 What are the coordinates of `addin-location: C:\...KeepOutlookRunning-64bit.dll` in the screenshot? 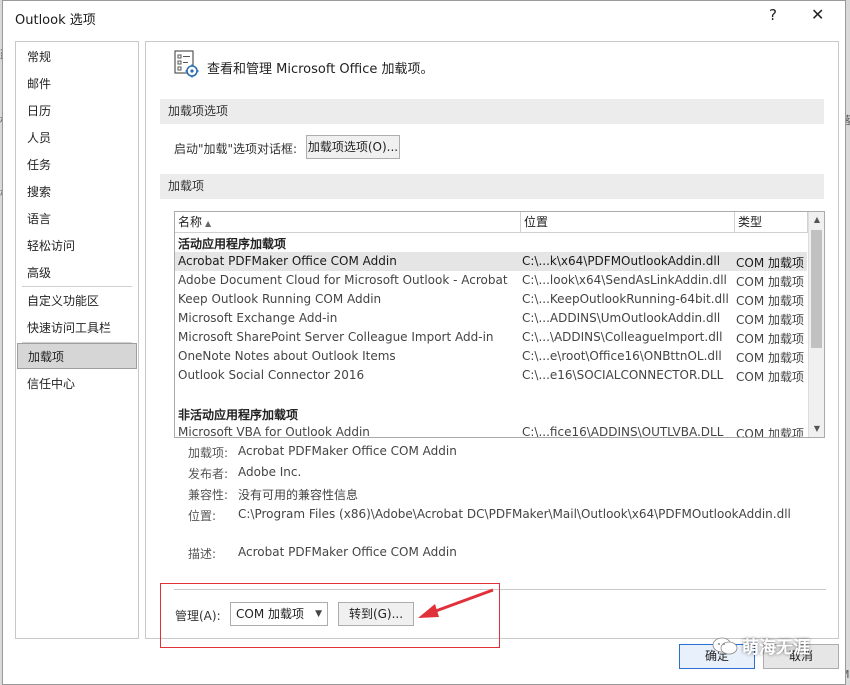 It's located at (625, 299).